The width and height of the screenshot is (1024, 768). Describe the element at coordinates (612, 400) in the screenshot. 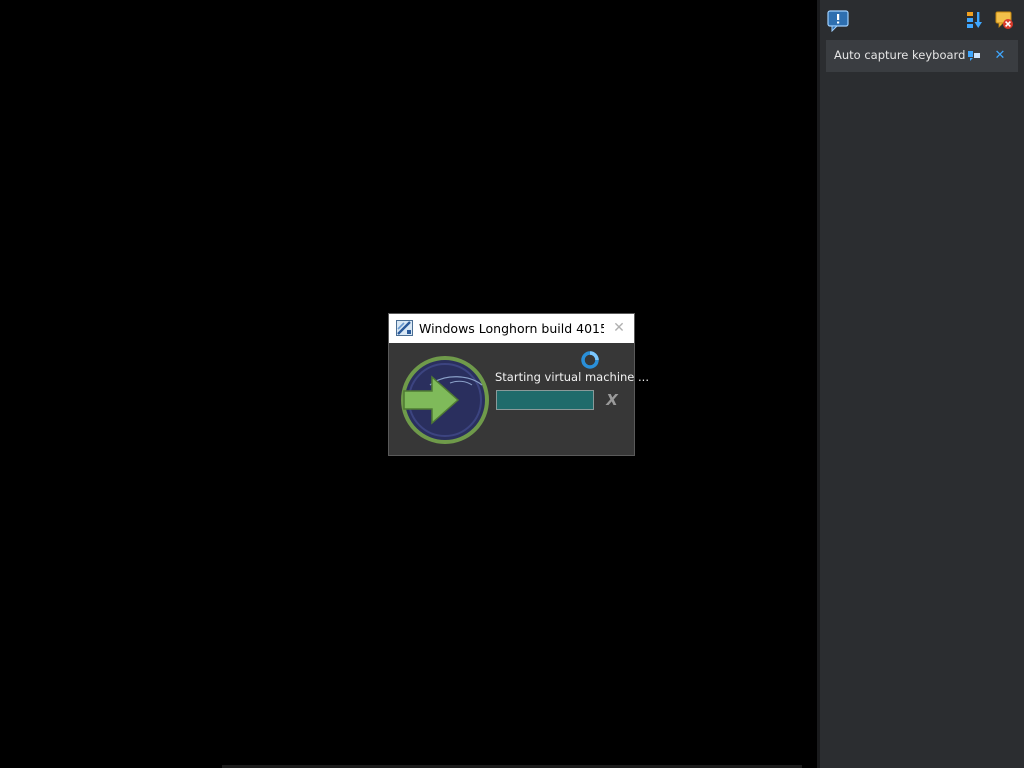

I see `cancel-startup-button: X` at that location.